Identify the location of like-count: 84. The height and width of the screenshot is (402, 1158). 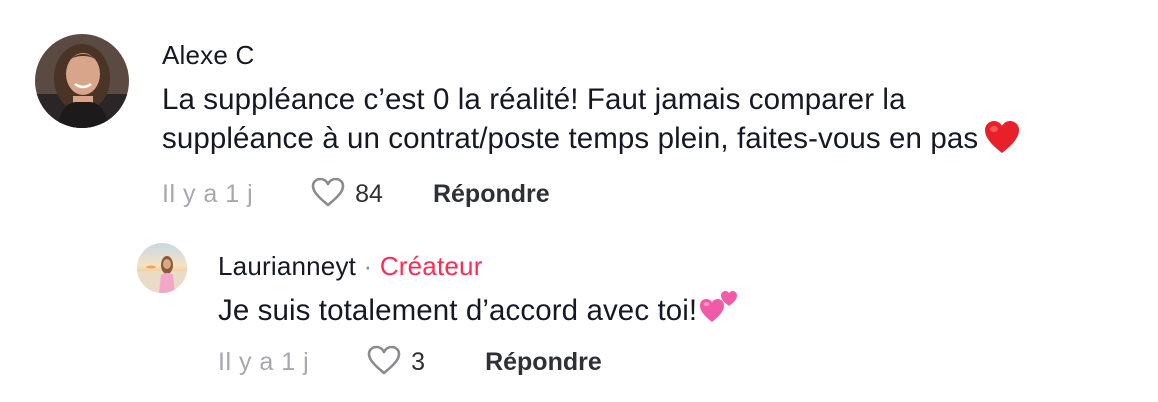
(369, 193).